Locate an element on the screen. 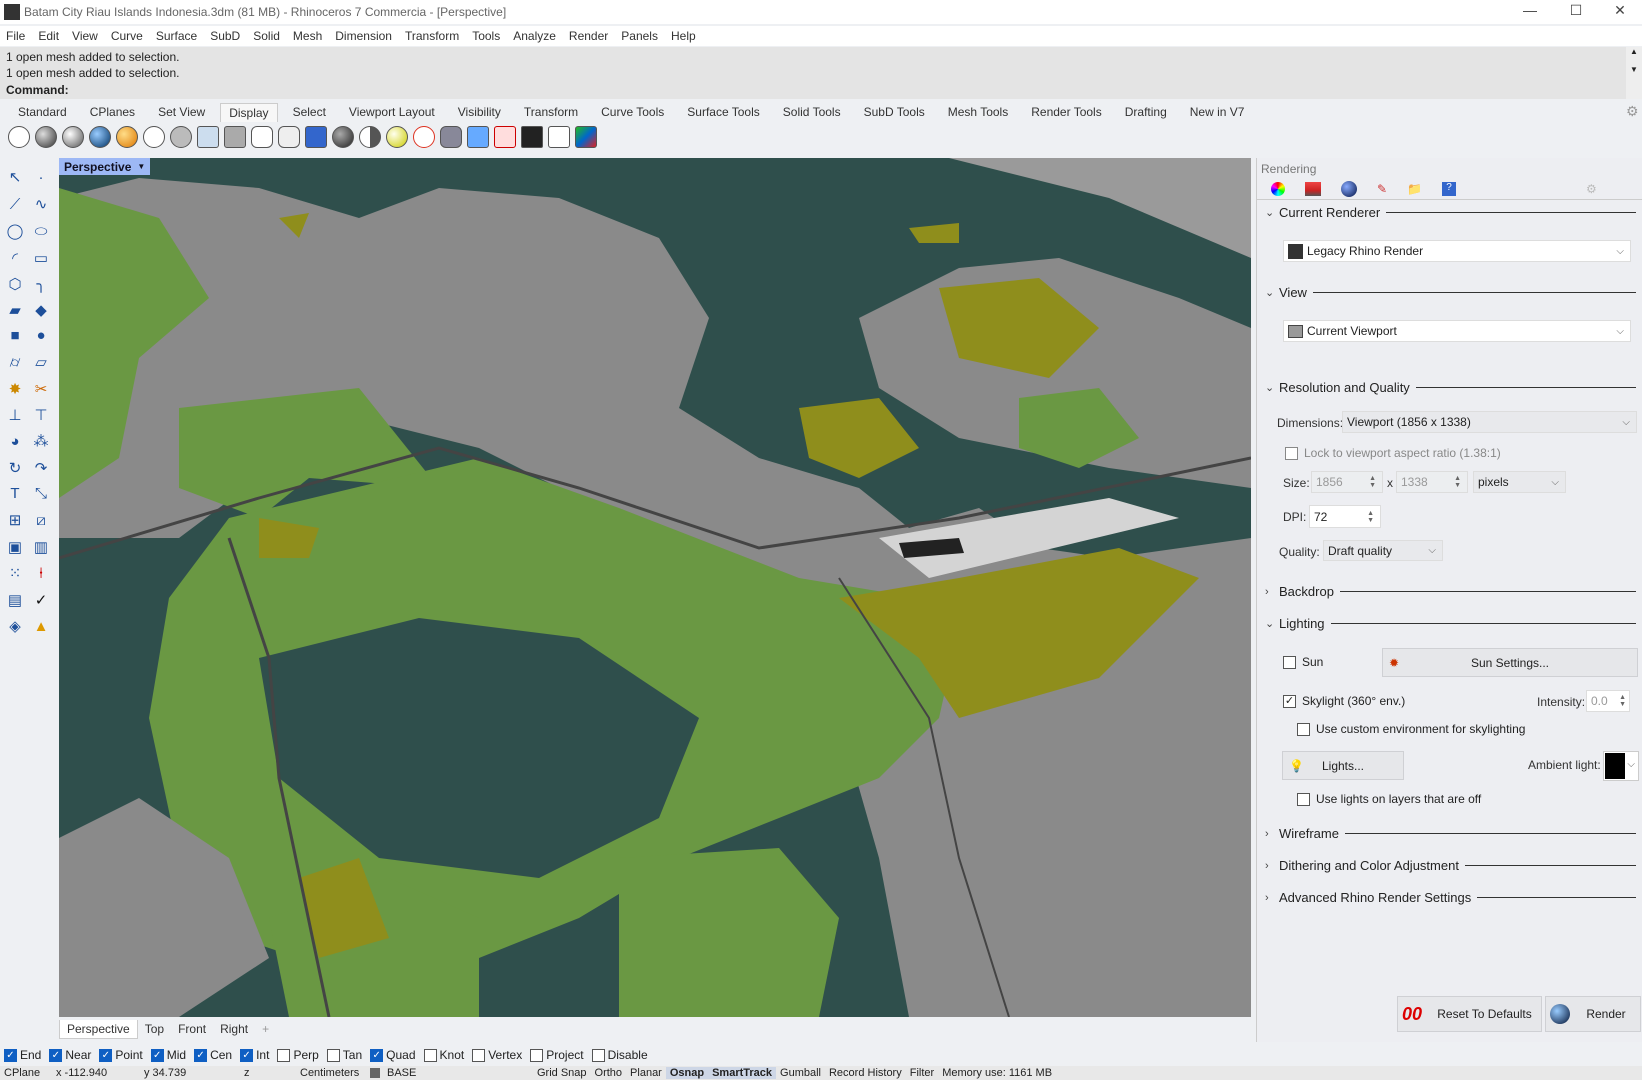 The image size is (1642, 1080). osnap-disable-checkbox: Disable is located at coordinates (619, 1055).